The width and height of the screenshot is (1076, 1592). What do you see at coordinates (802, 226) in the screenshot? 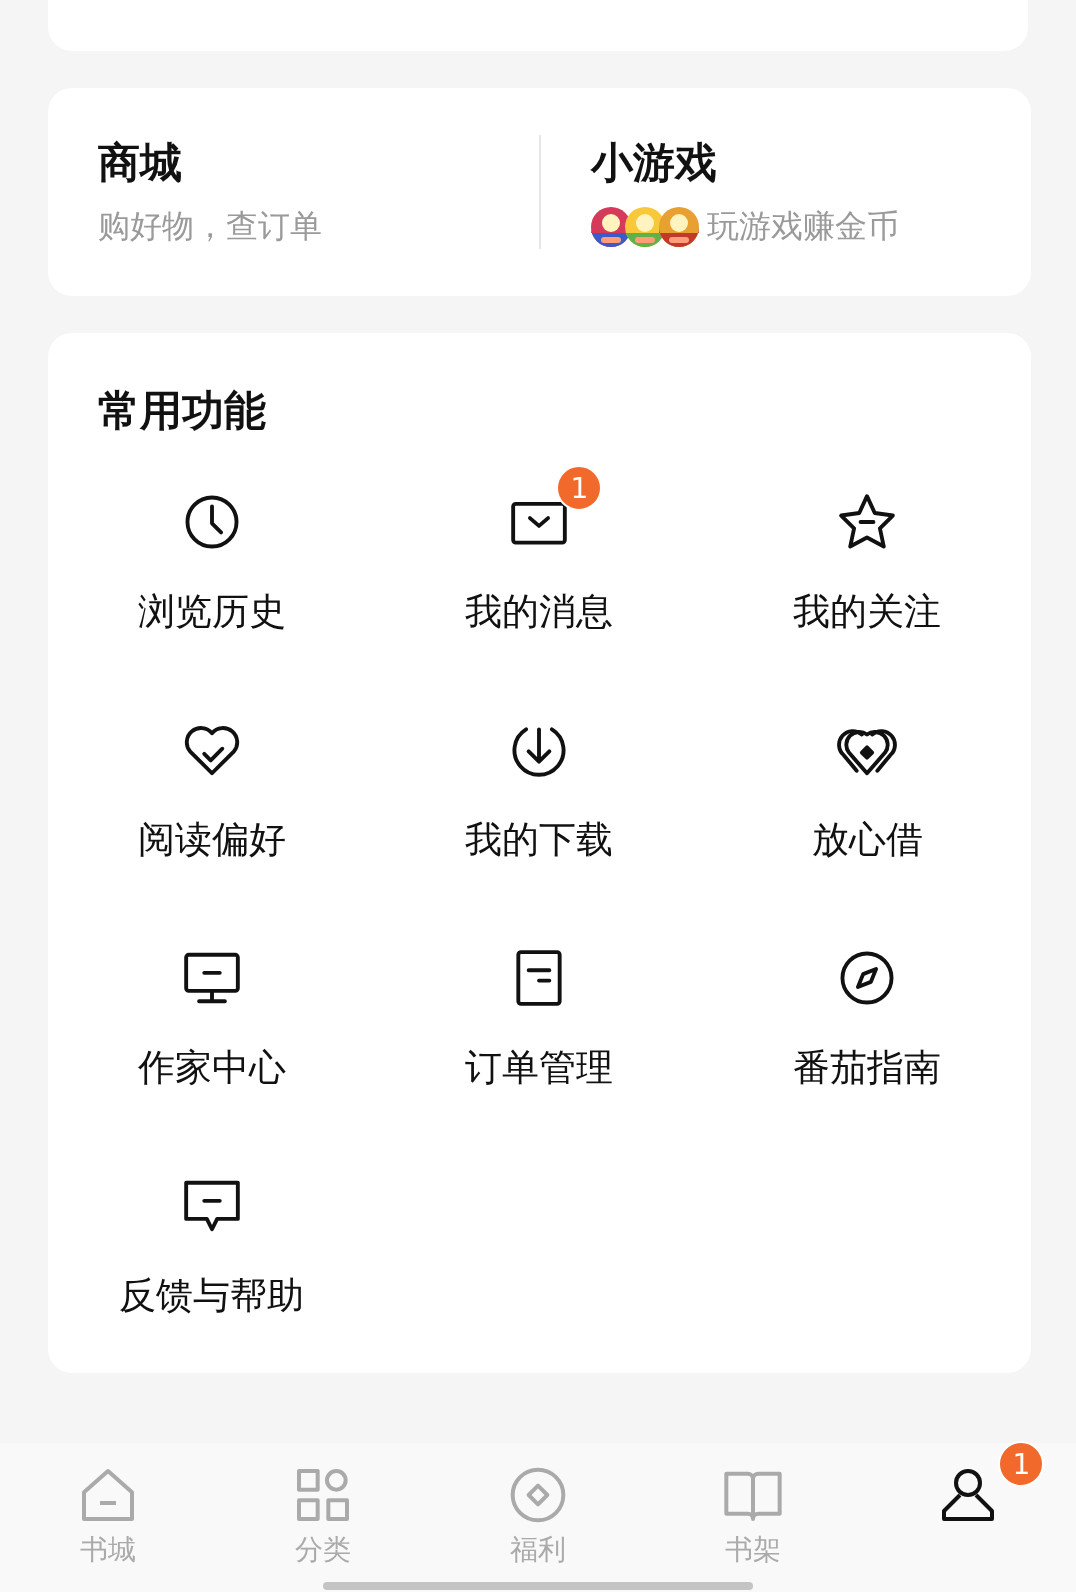
I see `shortcut-subtitle: 玩游戏赚金币` at bounding box center [802, 226].